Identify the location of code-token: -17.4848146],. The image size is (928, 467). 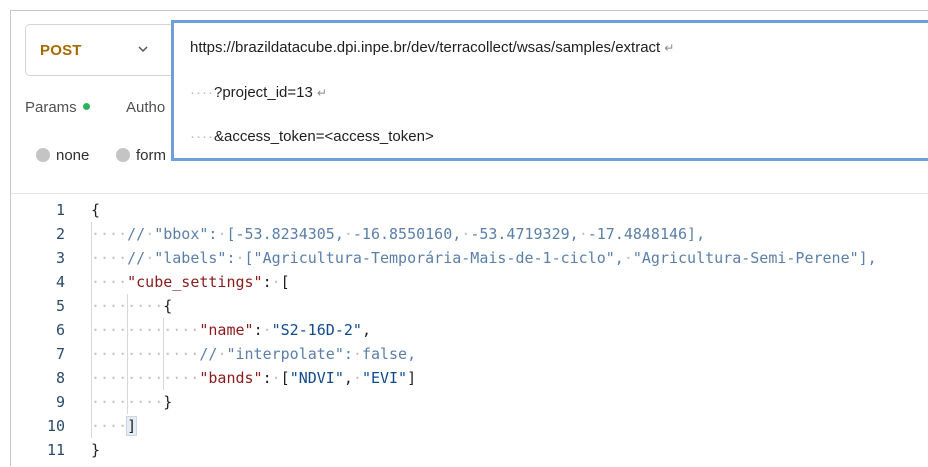
(646, 234).